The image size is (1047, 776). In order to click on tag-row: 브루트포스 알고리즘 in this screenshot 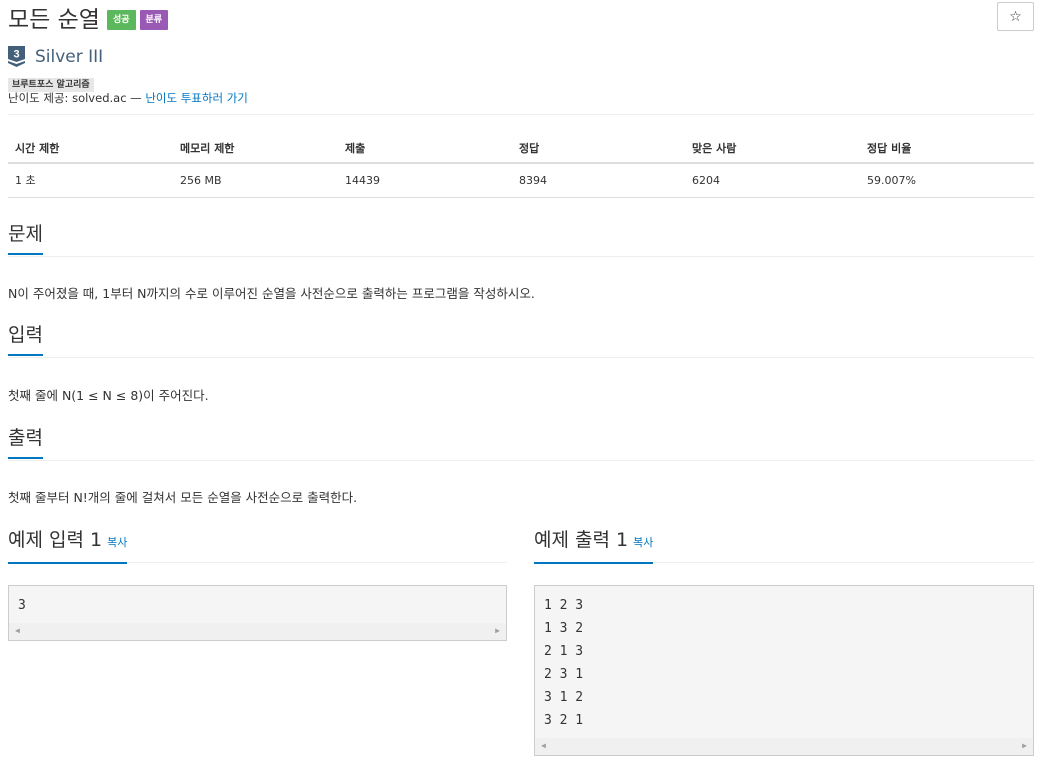, I will do `click(51, 82)`.